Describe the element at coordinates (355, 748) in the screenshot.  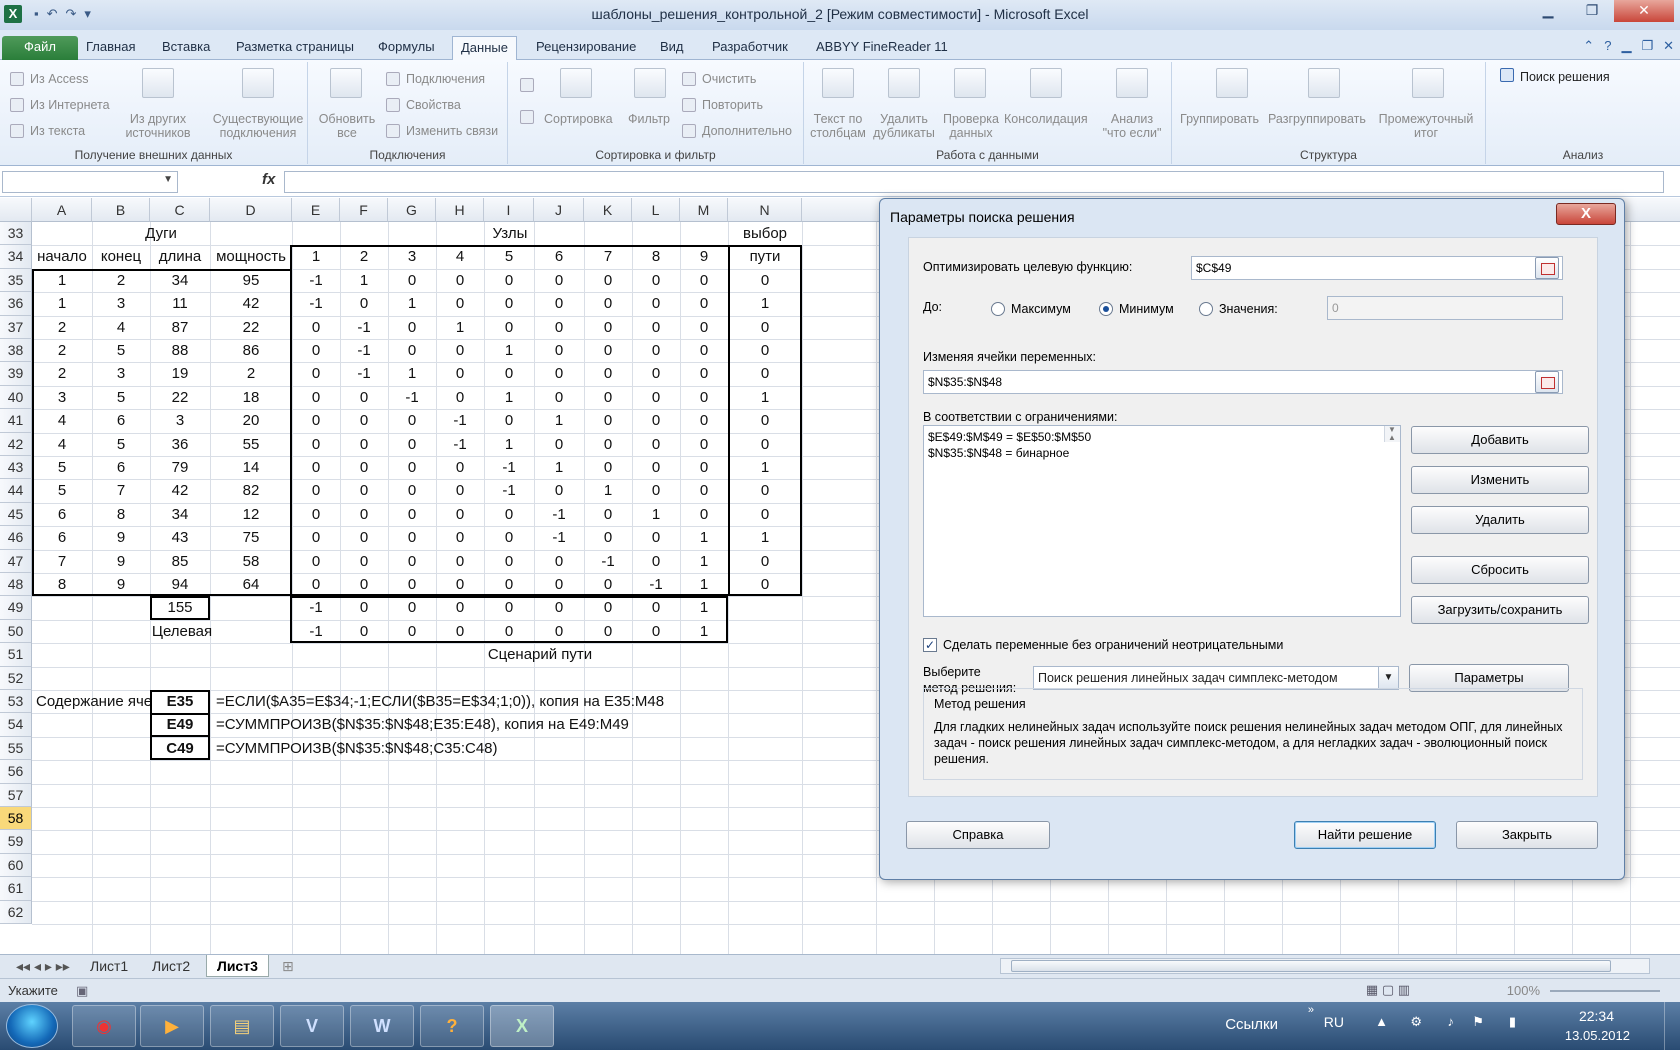
I see `formula-text: =СУММПРОИЗВ($N$35:$N$48;C35:C48)` at that location.